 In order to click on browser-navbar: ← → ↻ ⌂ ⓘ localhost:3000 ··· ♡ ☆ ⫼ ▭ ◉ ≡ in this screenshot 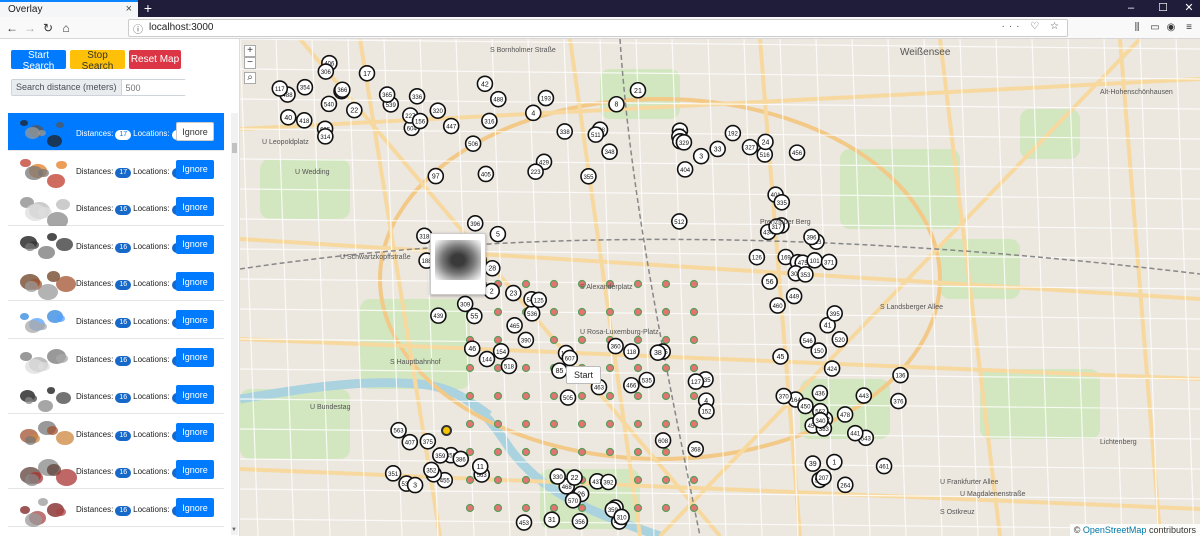, I will do `click(600, 28)`.